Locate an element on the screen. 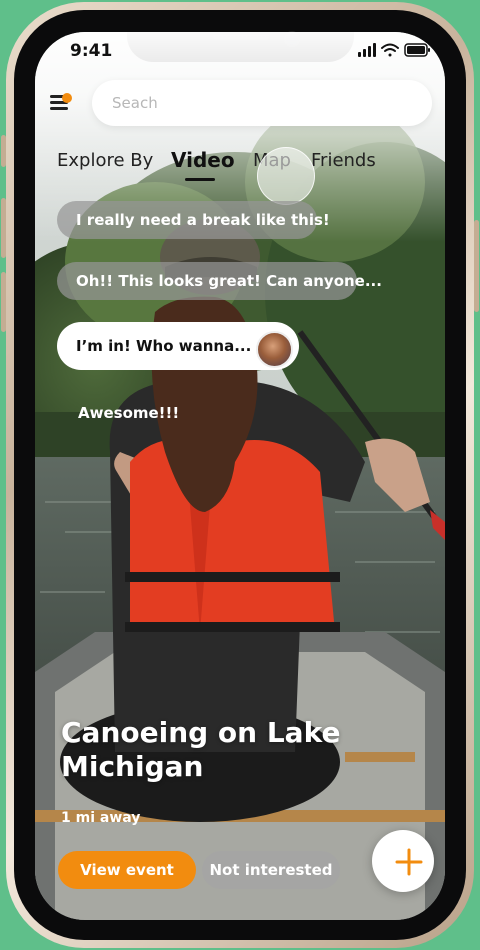 This screenshot has height=950, width=480. avatar is located at coordinates (274, 349).